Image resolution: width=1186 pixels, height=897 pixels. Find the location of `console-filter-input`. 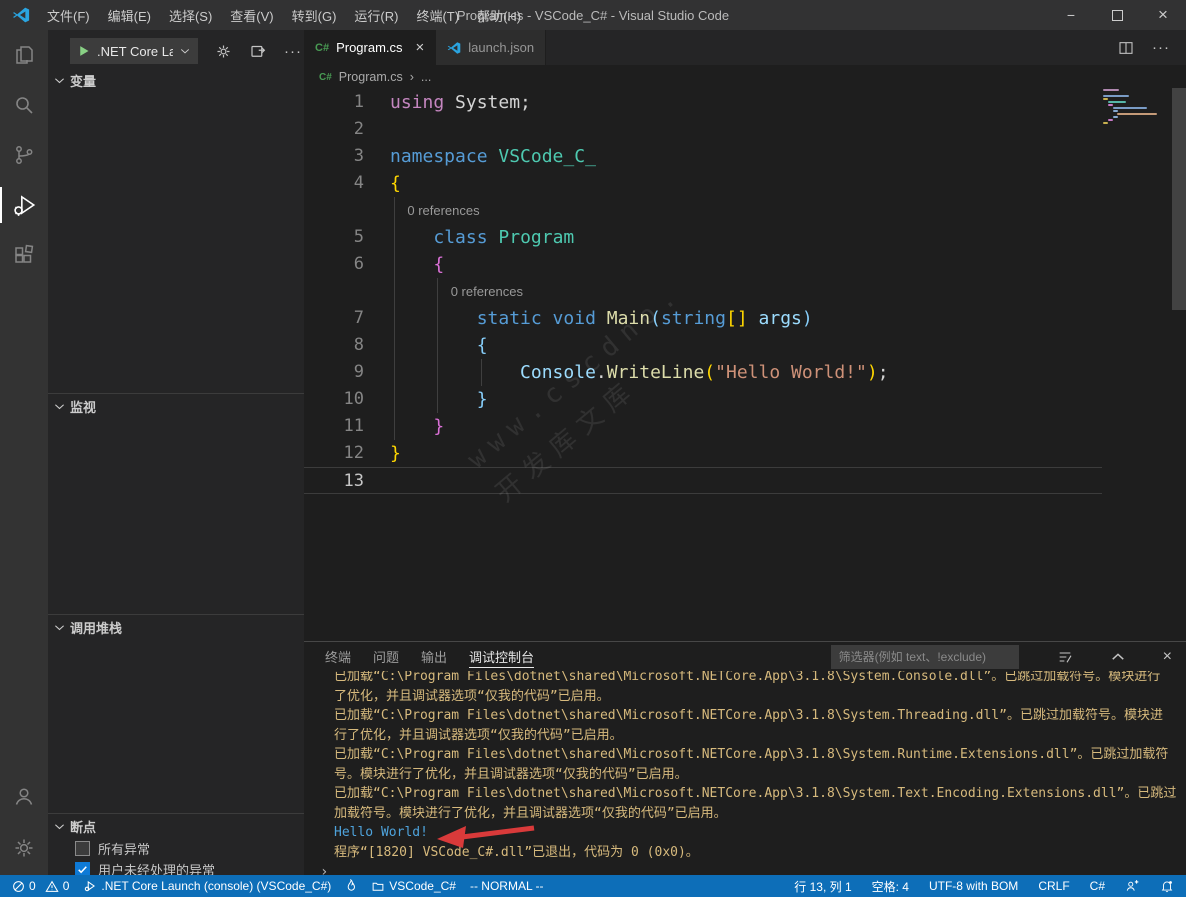

console-filter-input is located at coordinates (924, 656).